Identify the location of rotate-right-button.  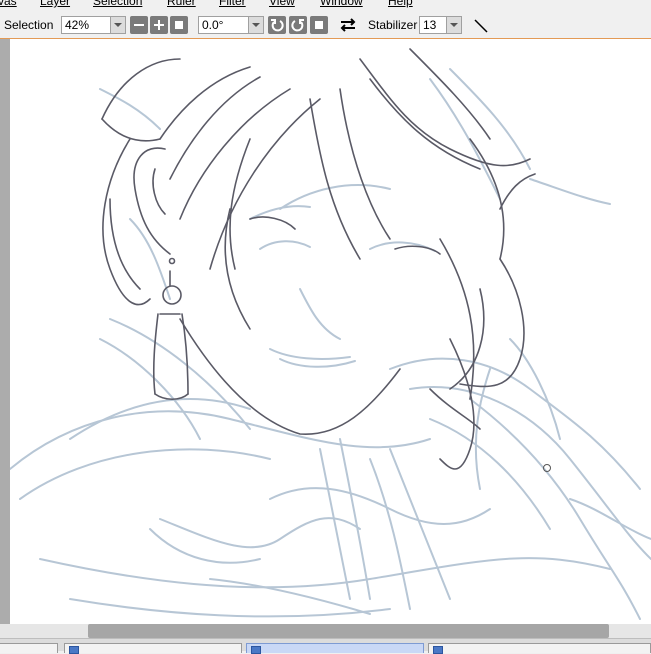
(298, 25).